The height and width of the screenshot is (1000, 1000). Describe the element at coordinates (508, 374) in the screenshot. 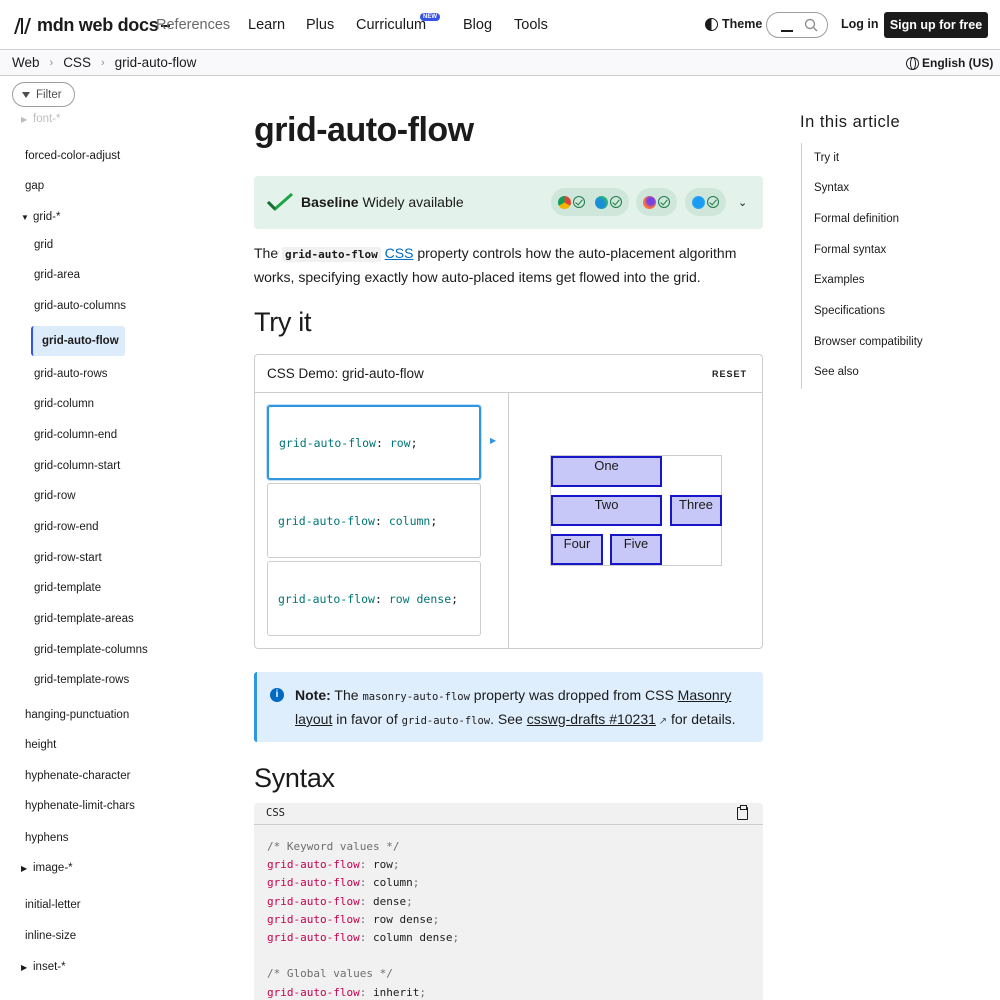

I see `demo-header: CSS Demo: grid-auto-flow RESET` at that location.